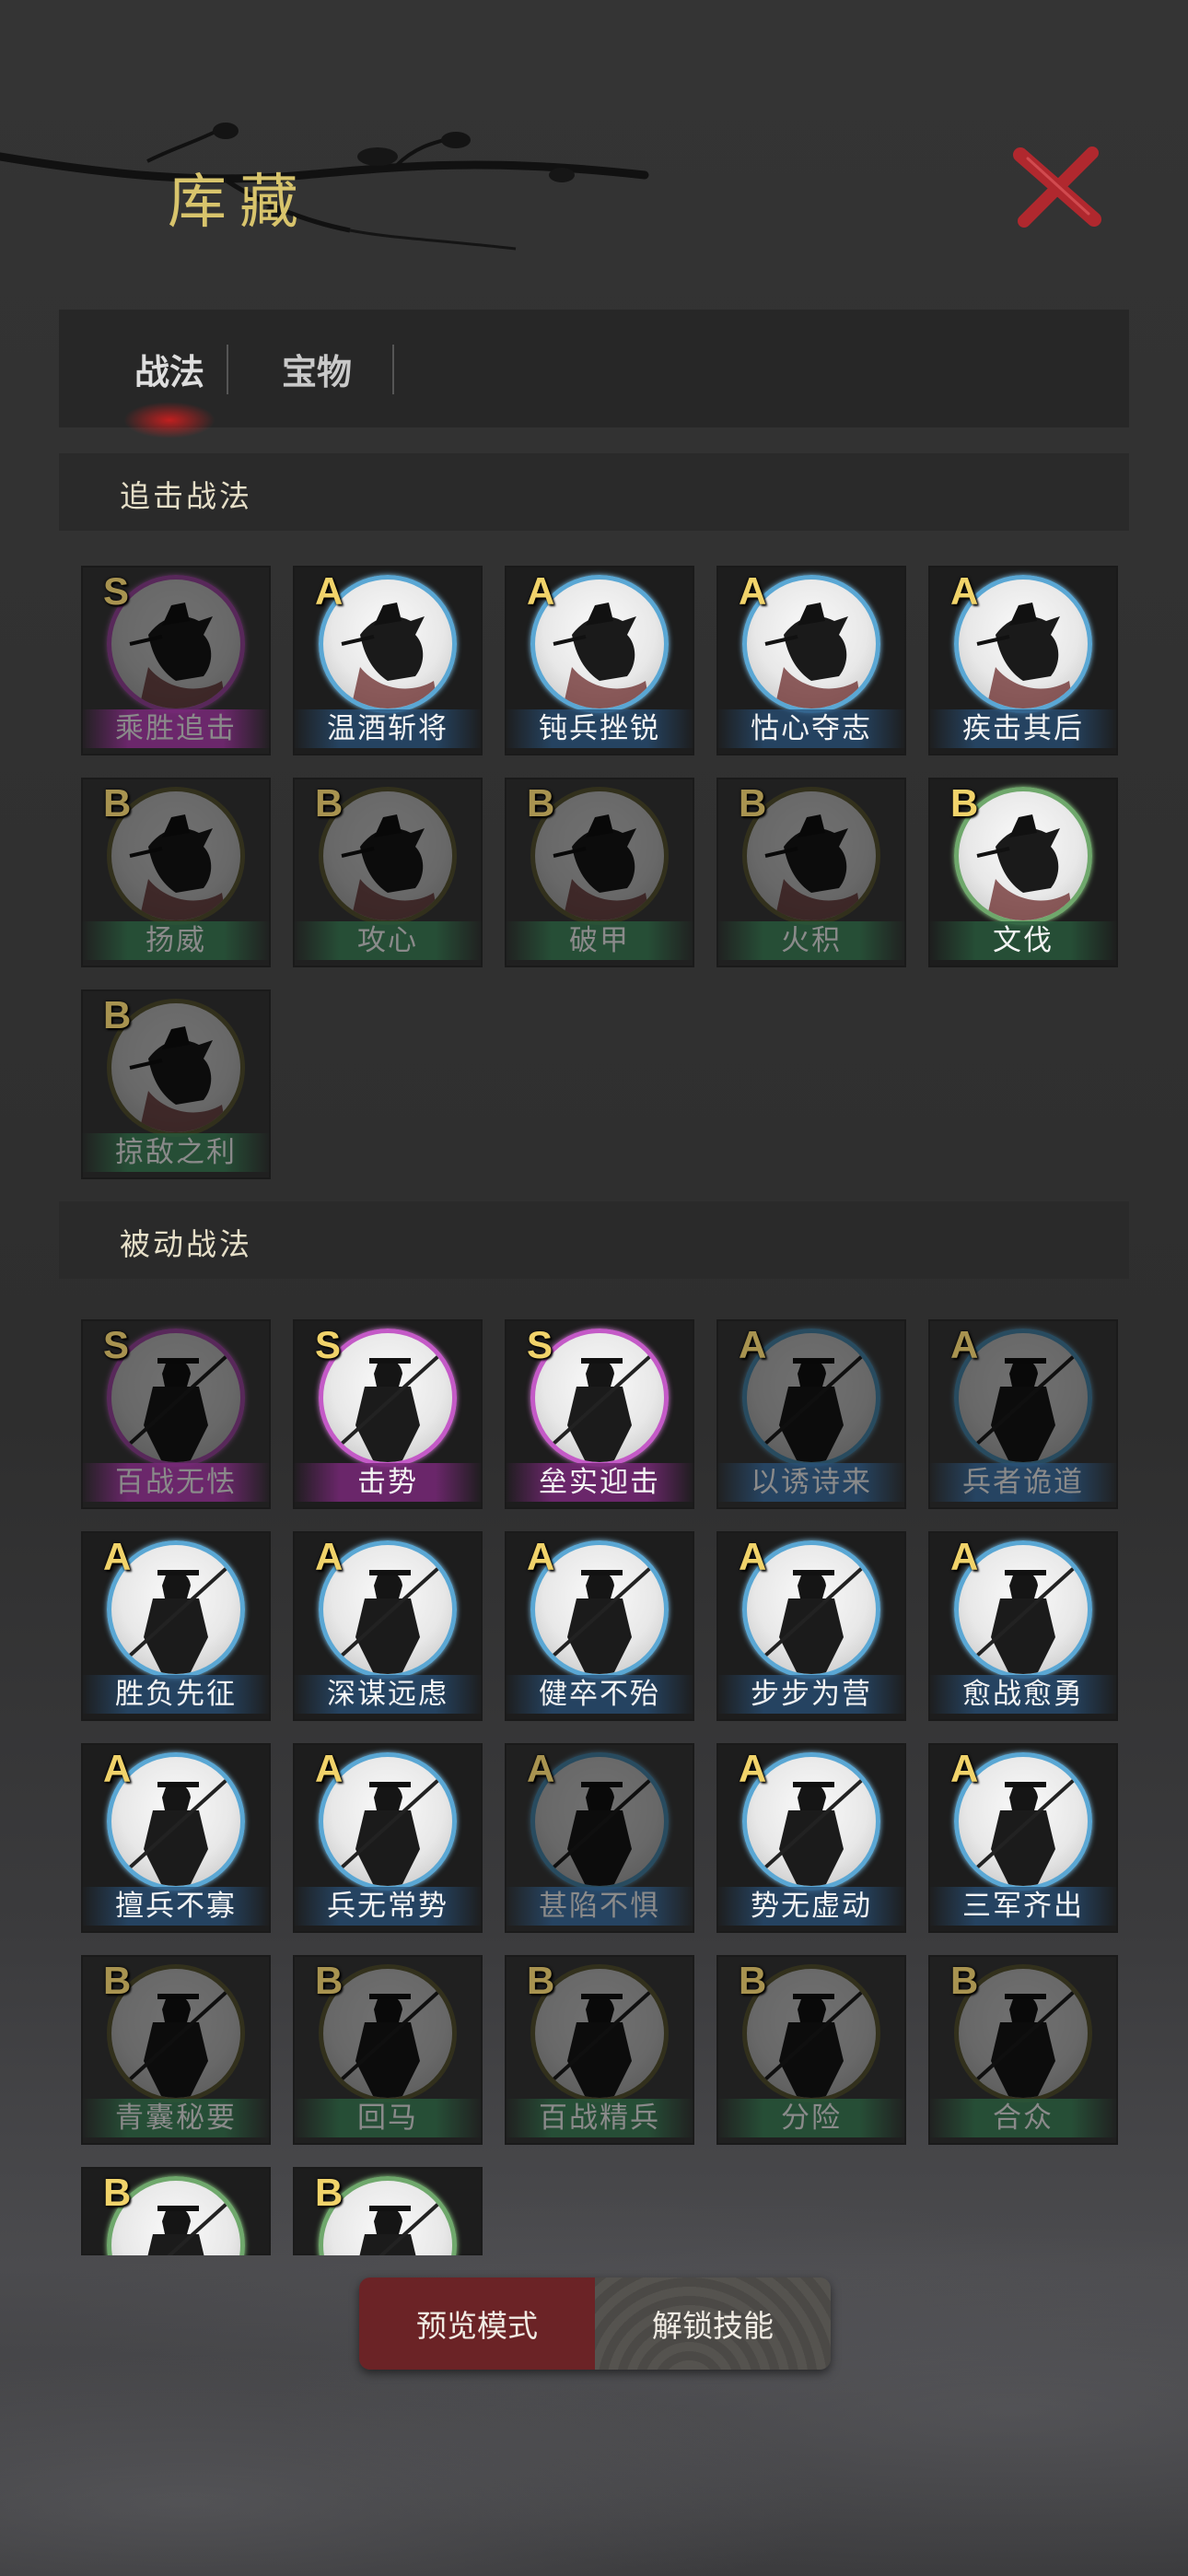  I want to click on skill-name: 掠敌之利, so click(176, 1152).